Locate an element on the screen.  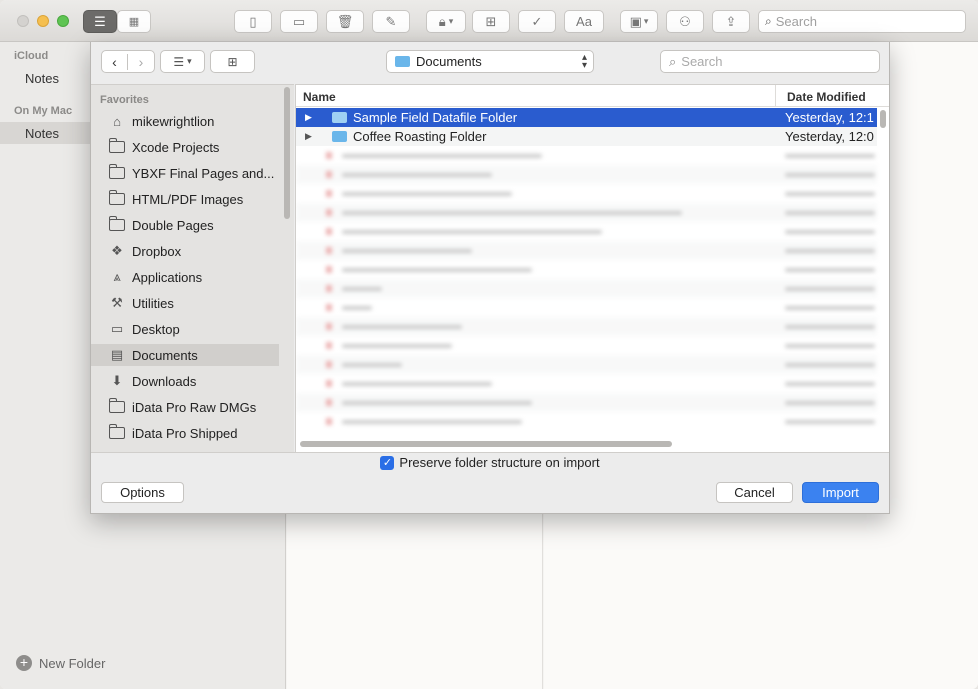
favorites-item: Xcode Projects is located at coordinates (185, 147).